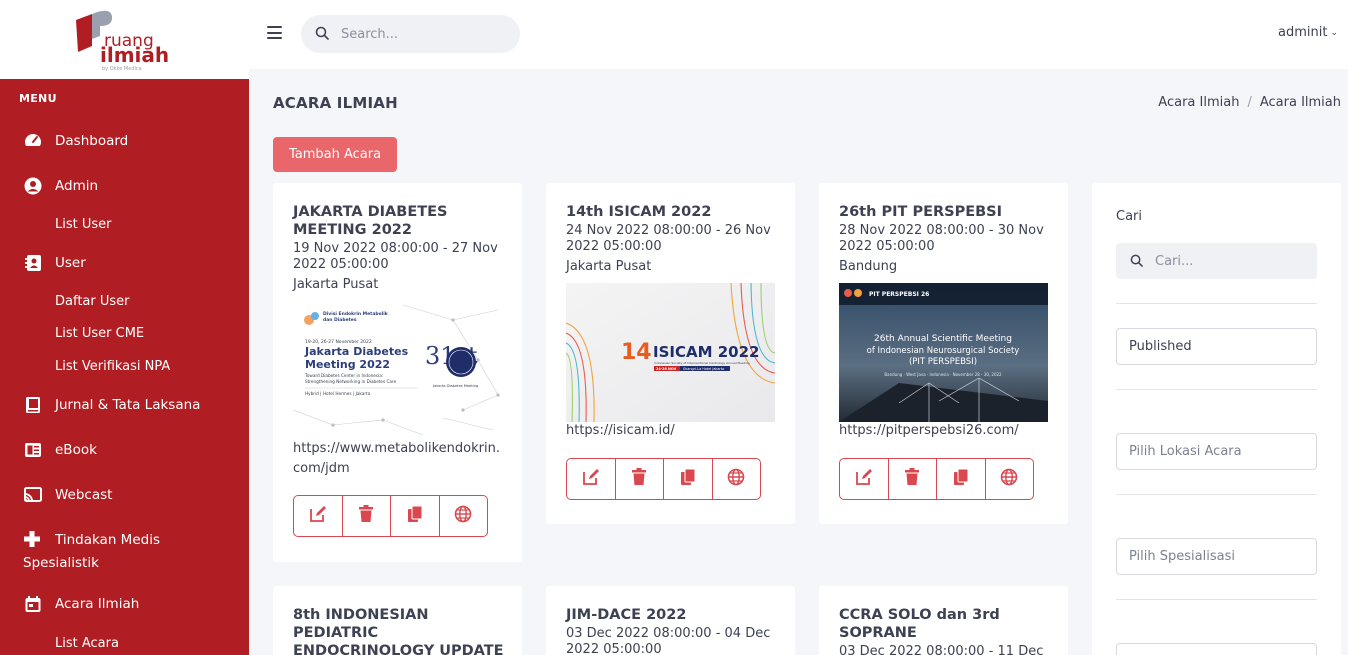 The image size is (1348, 655). Describe the element at coordinates (421, 34) in the screenshot. I see `search-input` at that location.